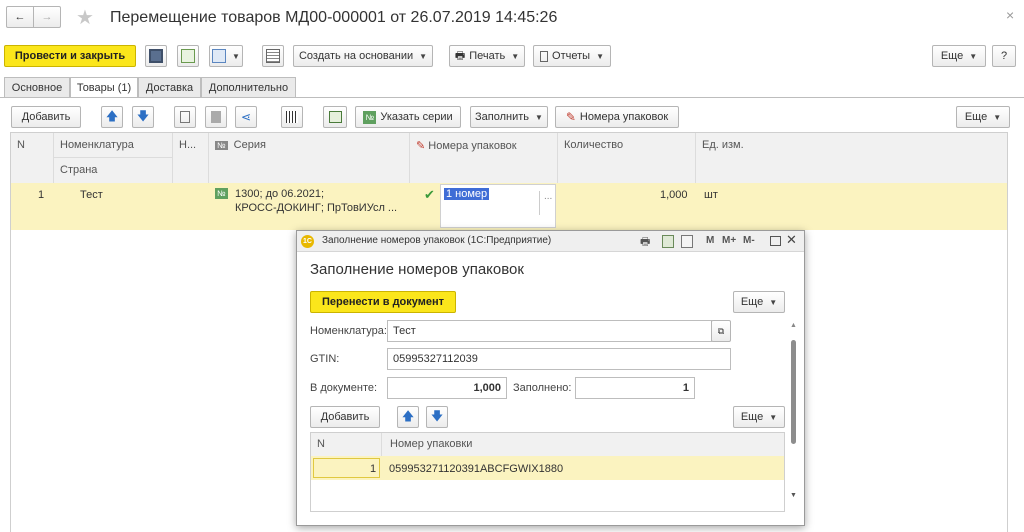 Image resolution: width=1024 pixels, height=532 pixels. I want to click on move-down-button: 🡇, so click(143, 117).